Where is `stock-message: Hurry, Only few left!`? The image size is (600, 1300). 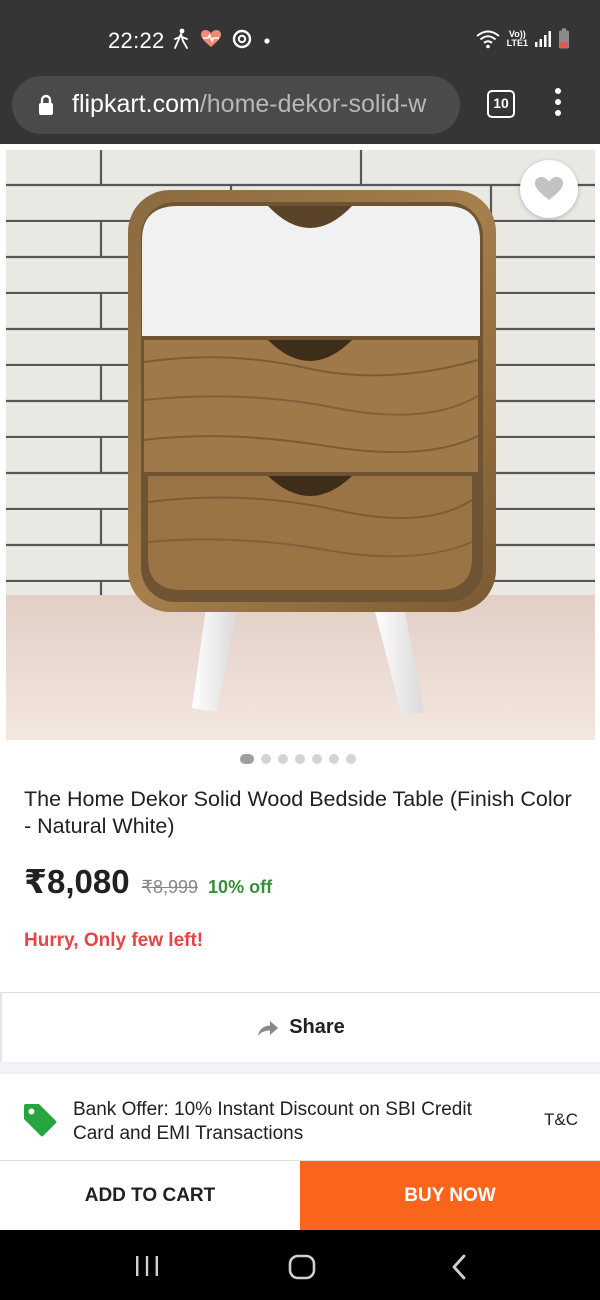 stock-message: Hurry, Only few left! is located at coordinates (114, 940).